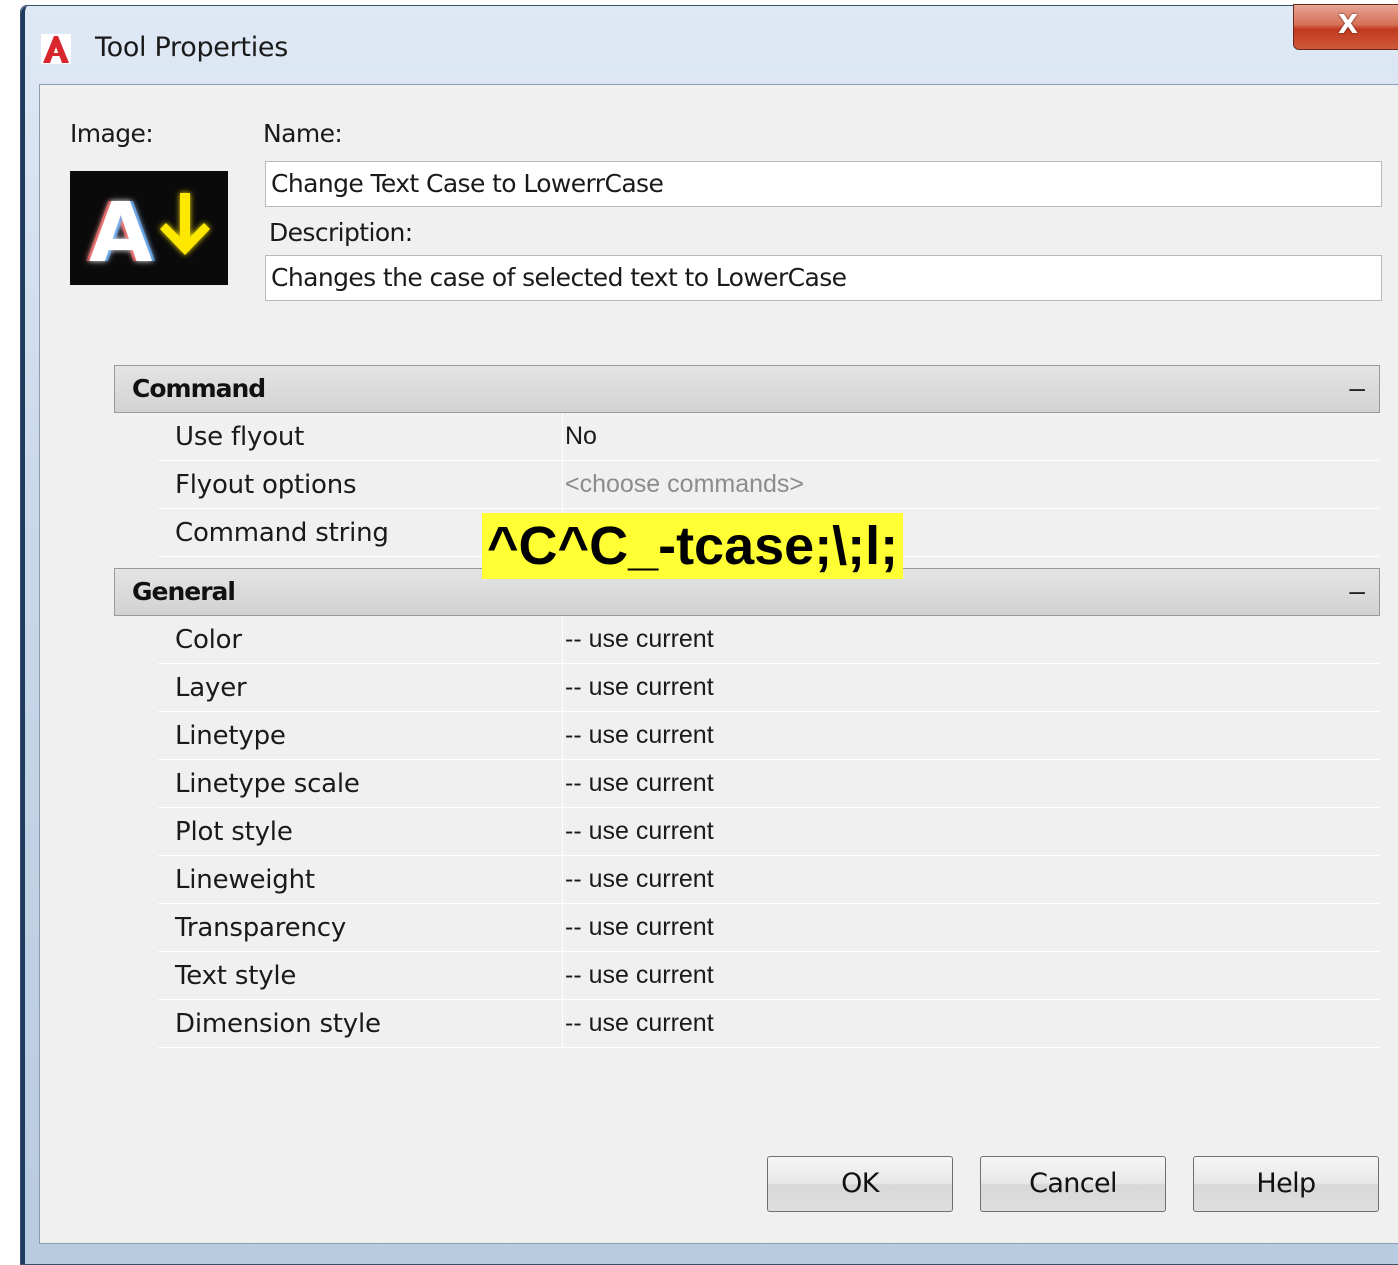 This screenshot has width=1398, height=1265. What do you see at coordinates (184, 591) in the screenshot?
I see `section-title: General` at bounding box center [184, 591].